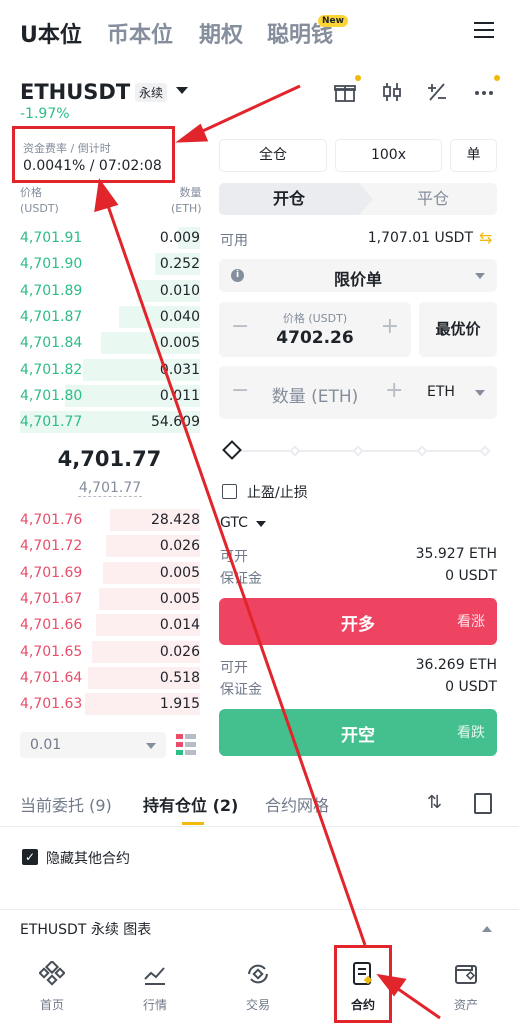 This screenshot has height=1036, width=519. I want to click on bid-row: 4,701.80 0.011, so click(110, 396).